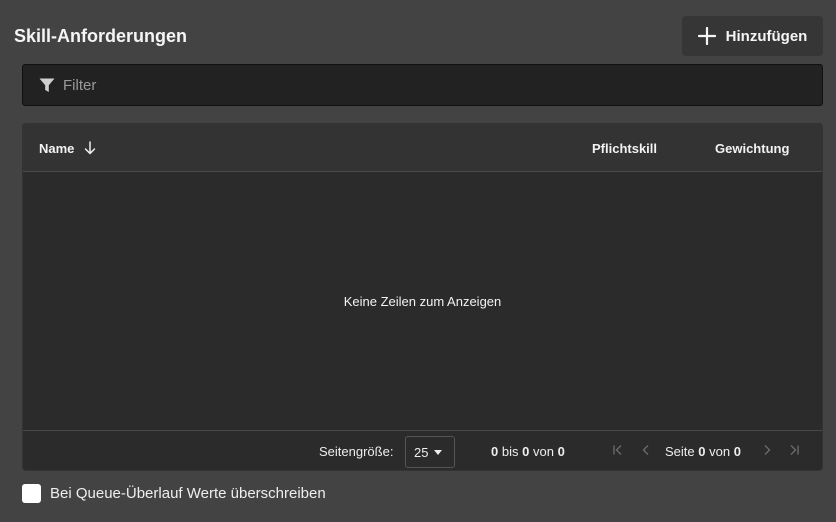 This screenshot has width=836, height=522. What do you see at coordinates (495, 451) in the screenshot?
I see `range-from: 0` at bounding box center [495, 451].